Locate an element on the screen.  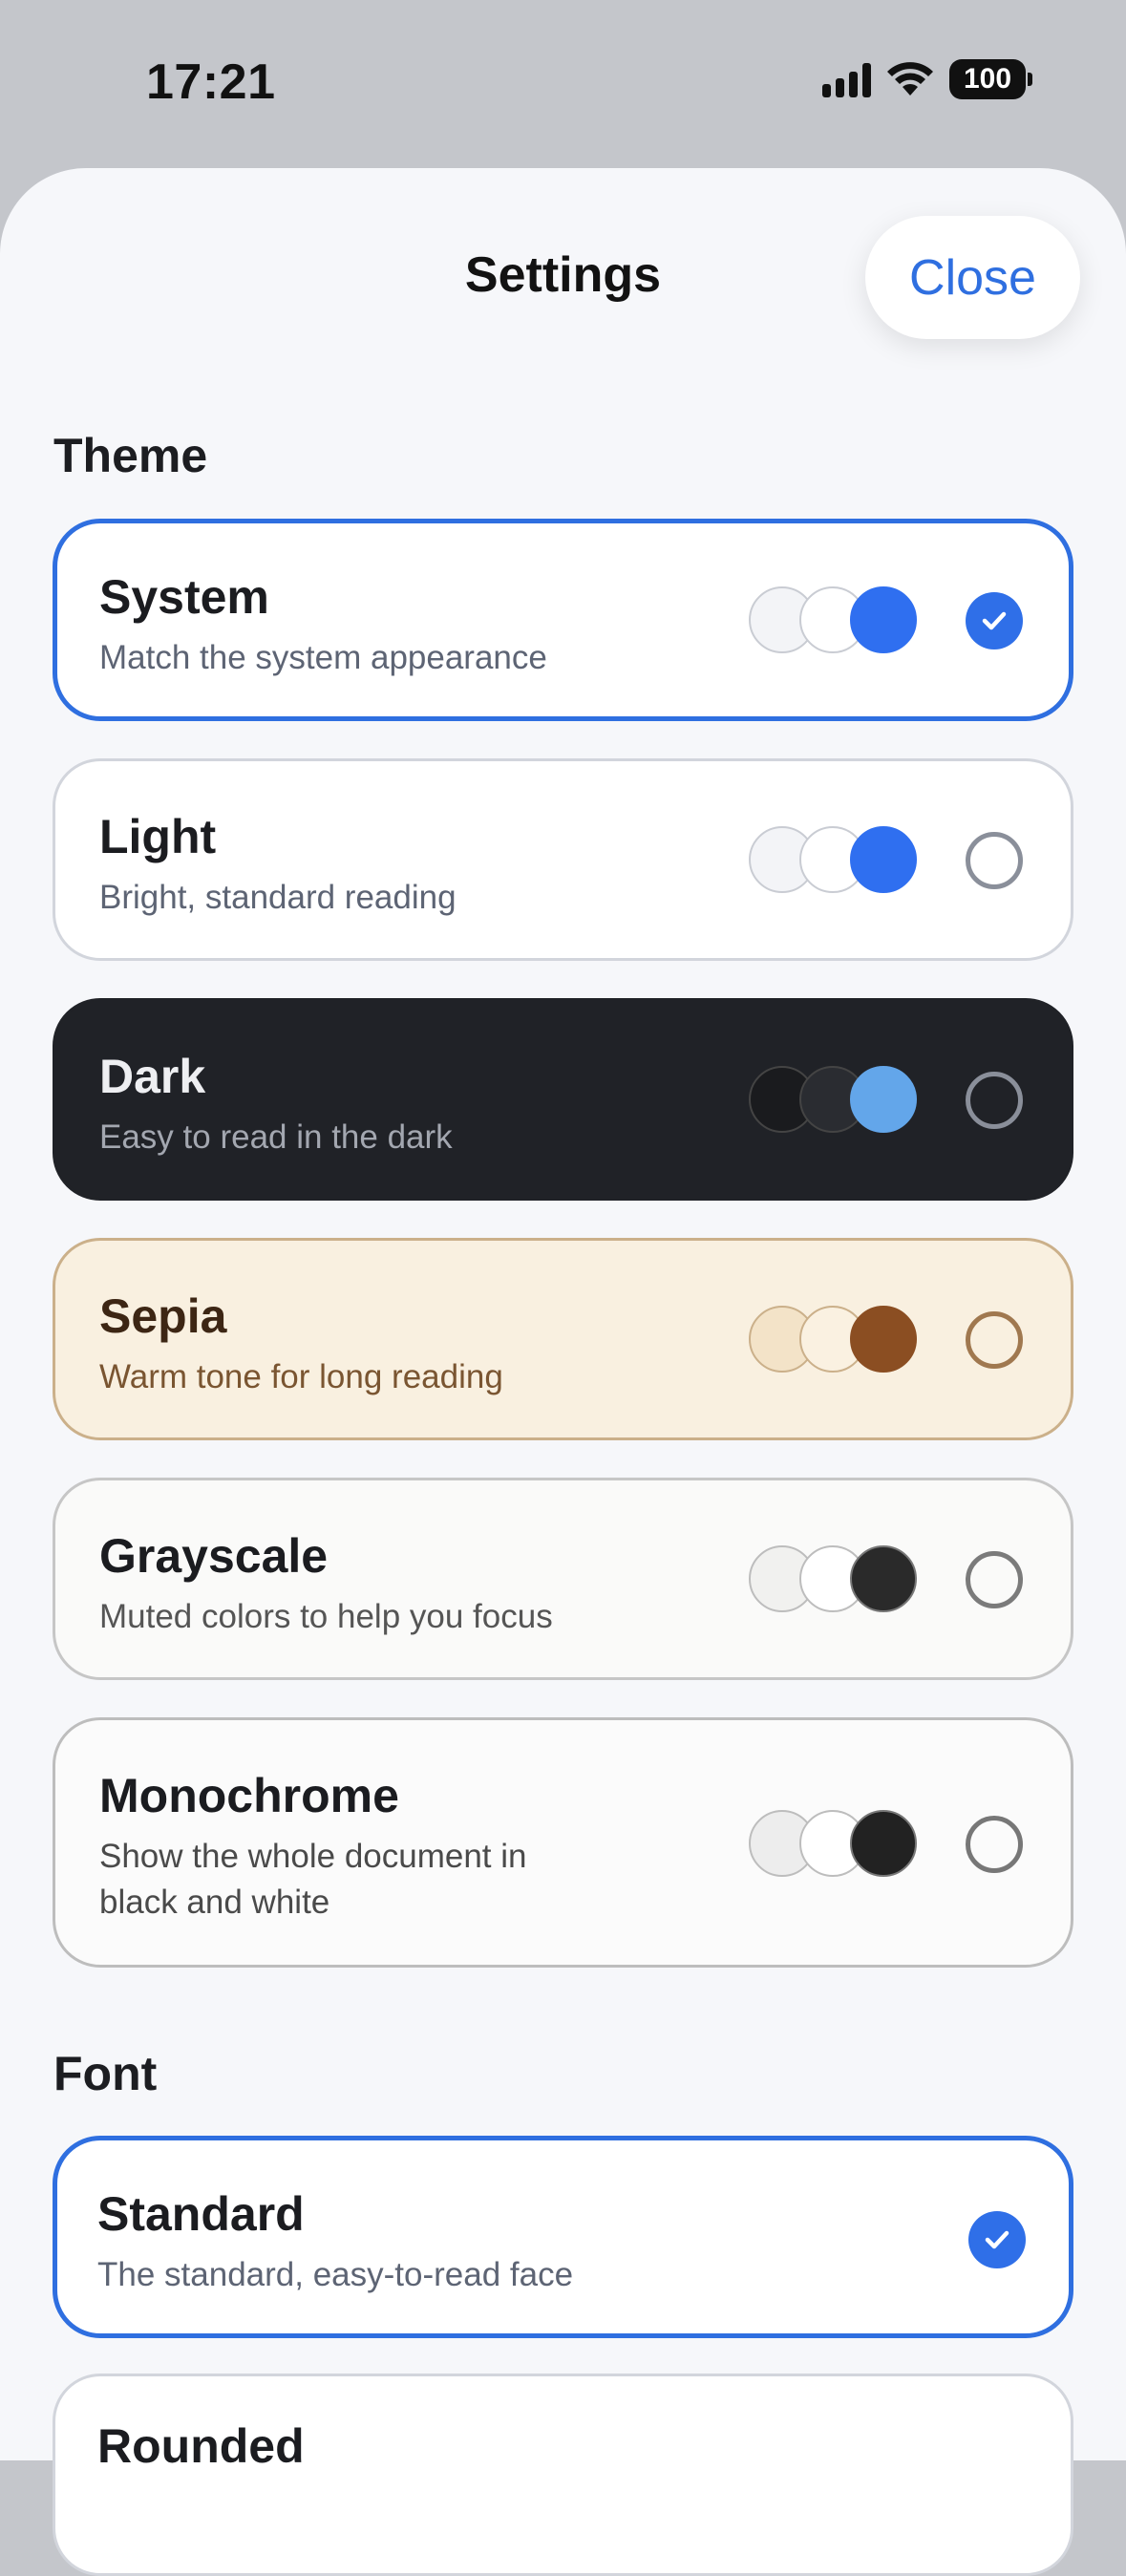
theme-option-subtitle: Muted colors to help you focus is located at coordinates (326, 1617).